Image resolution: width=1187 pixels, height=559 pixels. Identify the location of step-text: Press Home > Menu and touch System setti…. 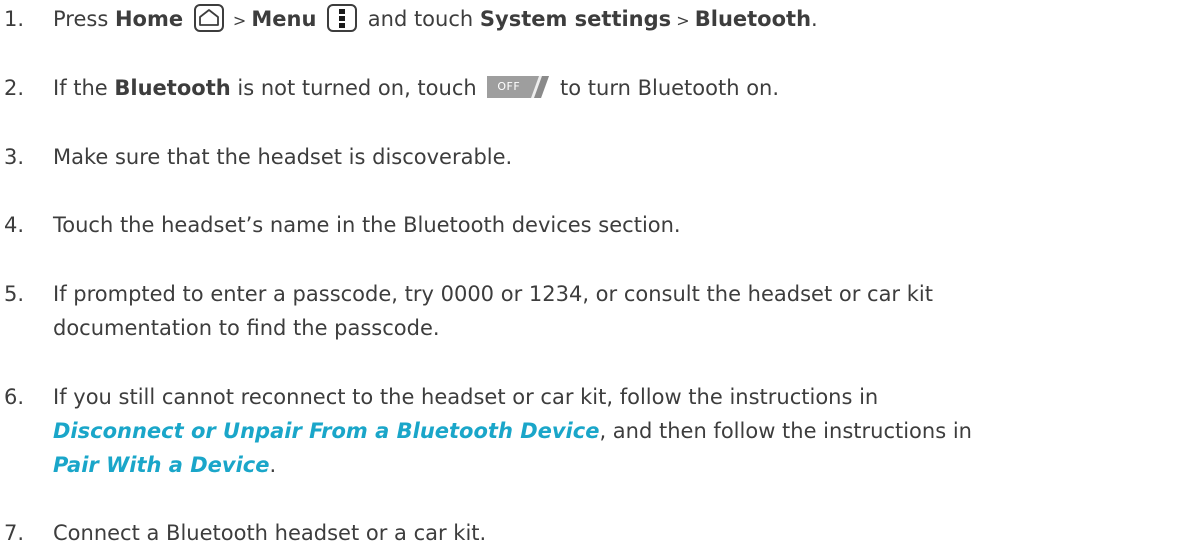
(614, 20).